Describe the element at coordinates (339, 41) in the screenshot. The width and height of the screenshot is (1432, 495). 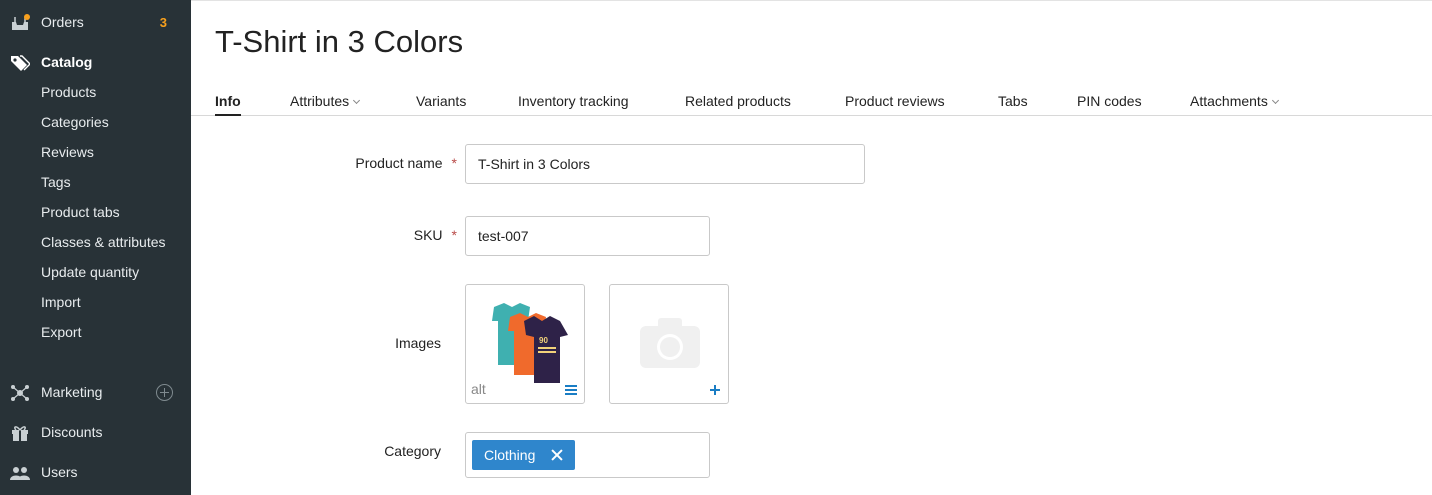
I see `page-title: T-Shirt in 3 Colors` at that location.